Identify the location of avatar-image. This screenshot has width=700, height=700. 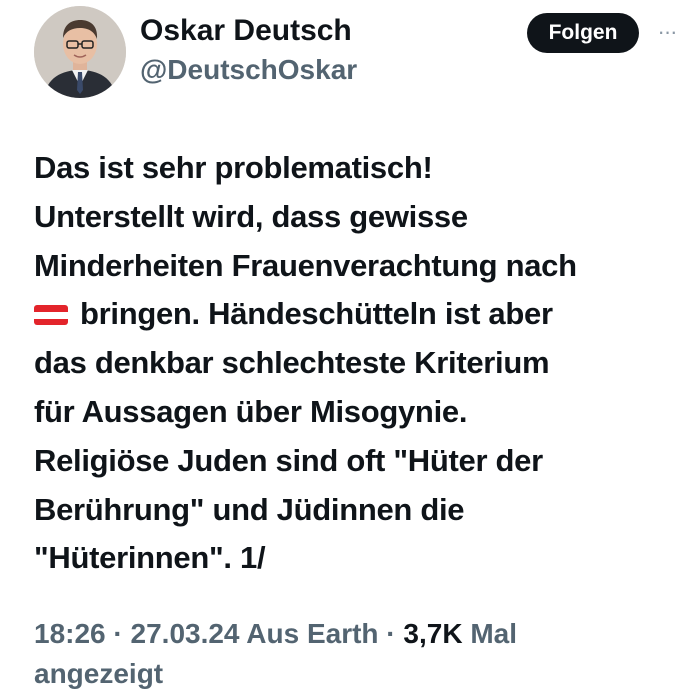
(80, 52).